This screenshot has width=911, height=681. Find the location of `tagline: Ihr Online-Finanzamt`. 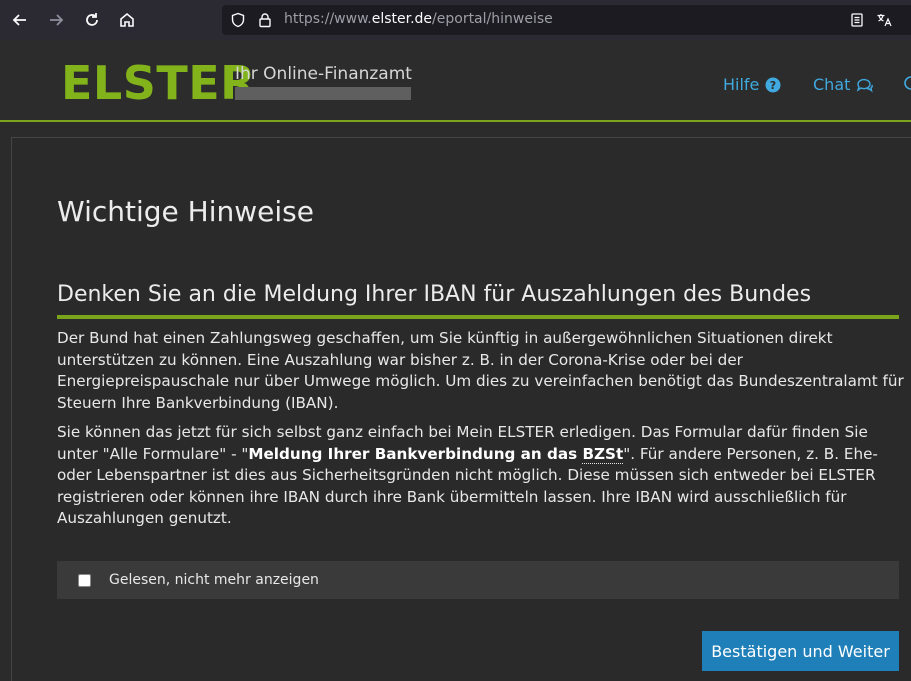

tagline: Ihr Online-Finanzamt is located at coordinates (323, 74).